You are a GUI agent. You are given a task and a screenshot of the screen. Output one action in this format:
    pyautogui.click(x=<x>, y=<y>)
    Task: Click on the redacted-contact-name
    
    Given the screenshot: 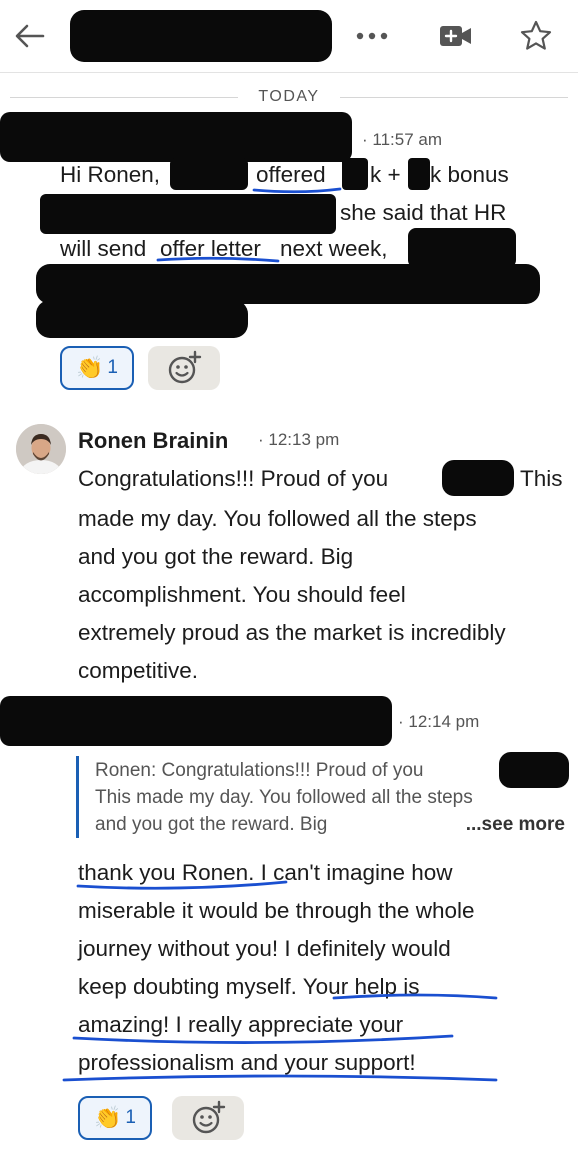 What is the action you would take?
    pyautogui.click(x=201, y=36)
    